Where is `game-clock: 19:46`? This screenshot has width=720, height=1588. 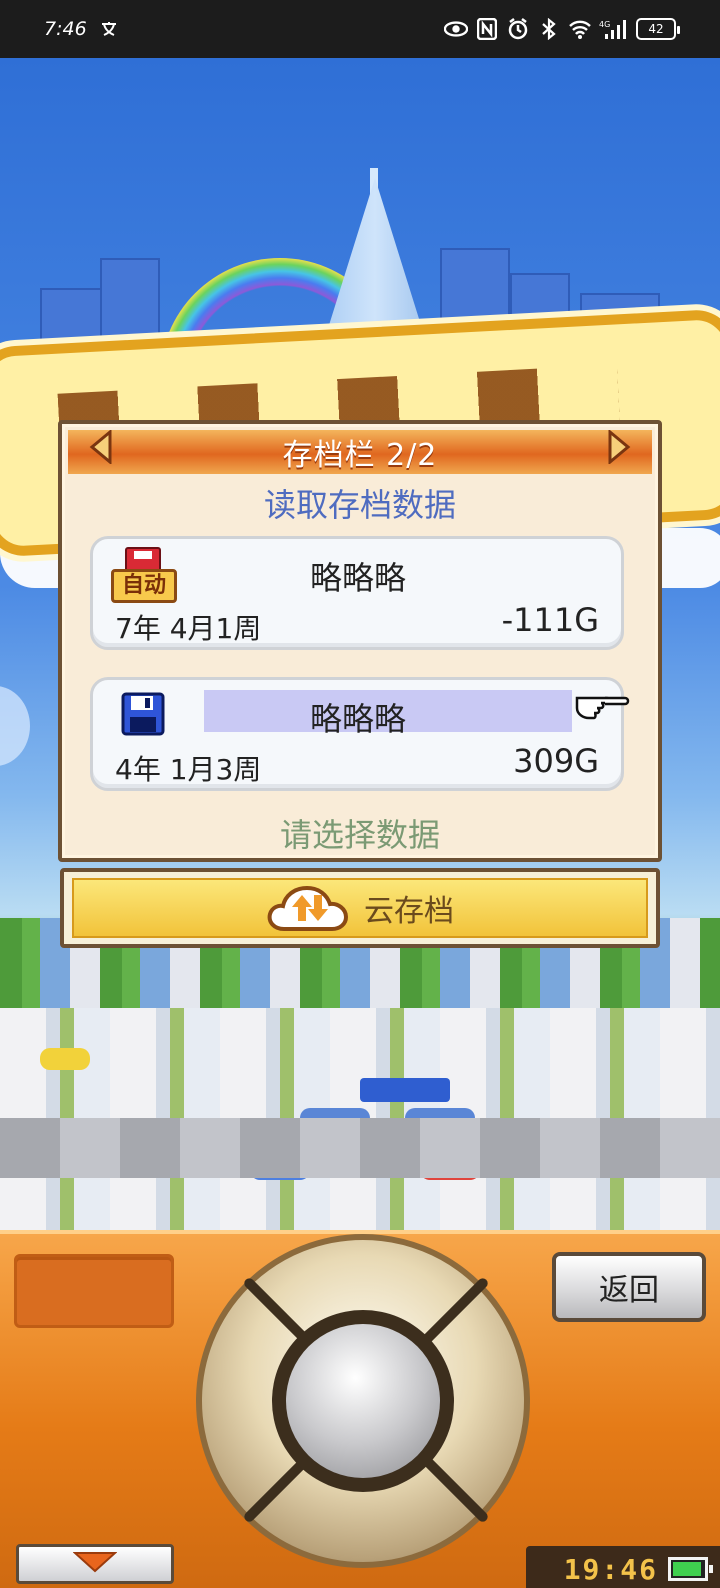
game-clock: 19:46 is located at coordinates (623, 1567).